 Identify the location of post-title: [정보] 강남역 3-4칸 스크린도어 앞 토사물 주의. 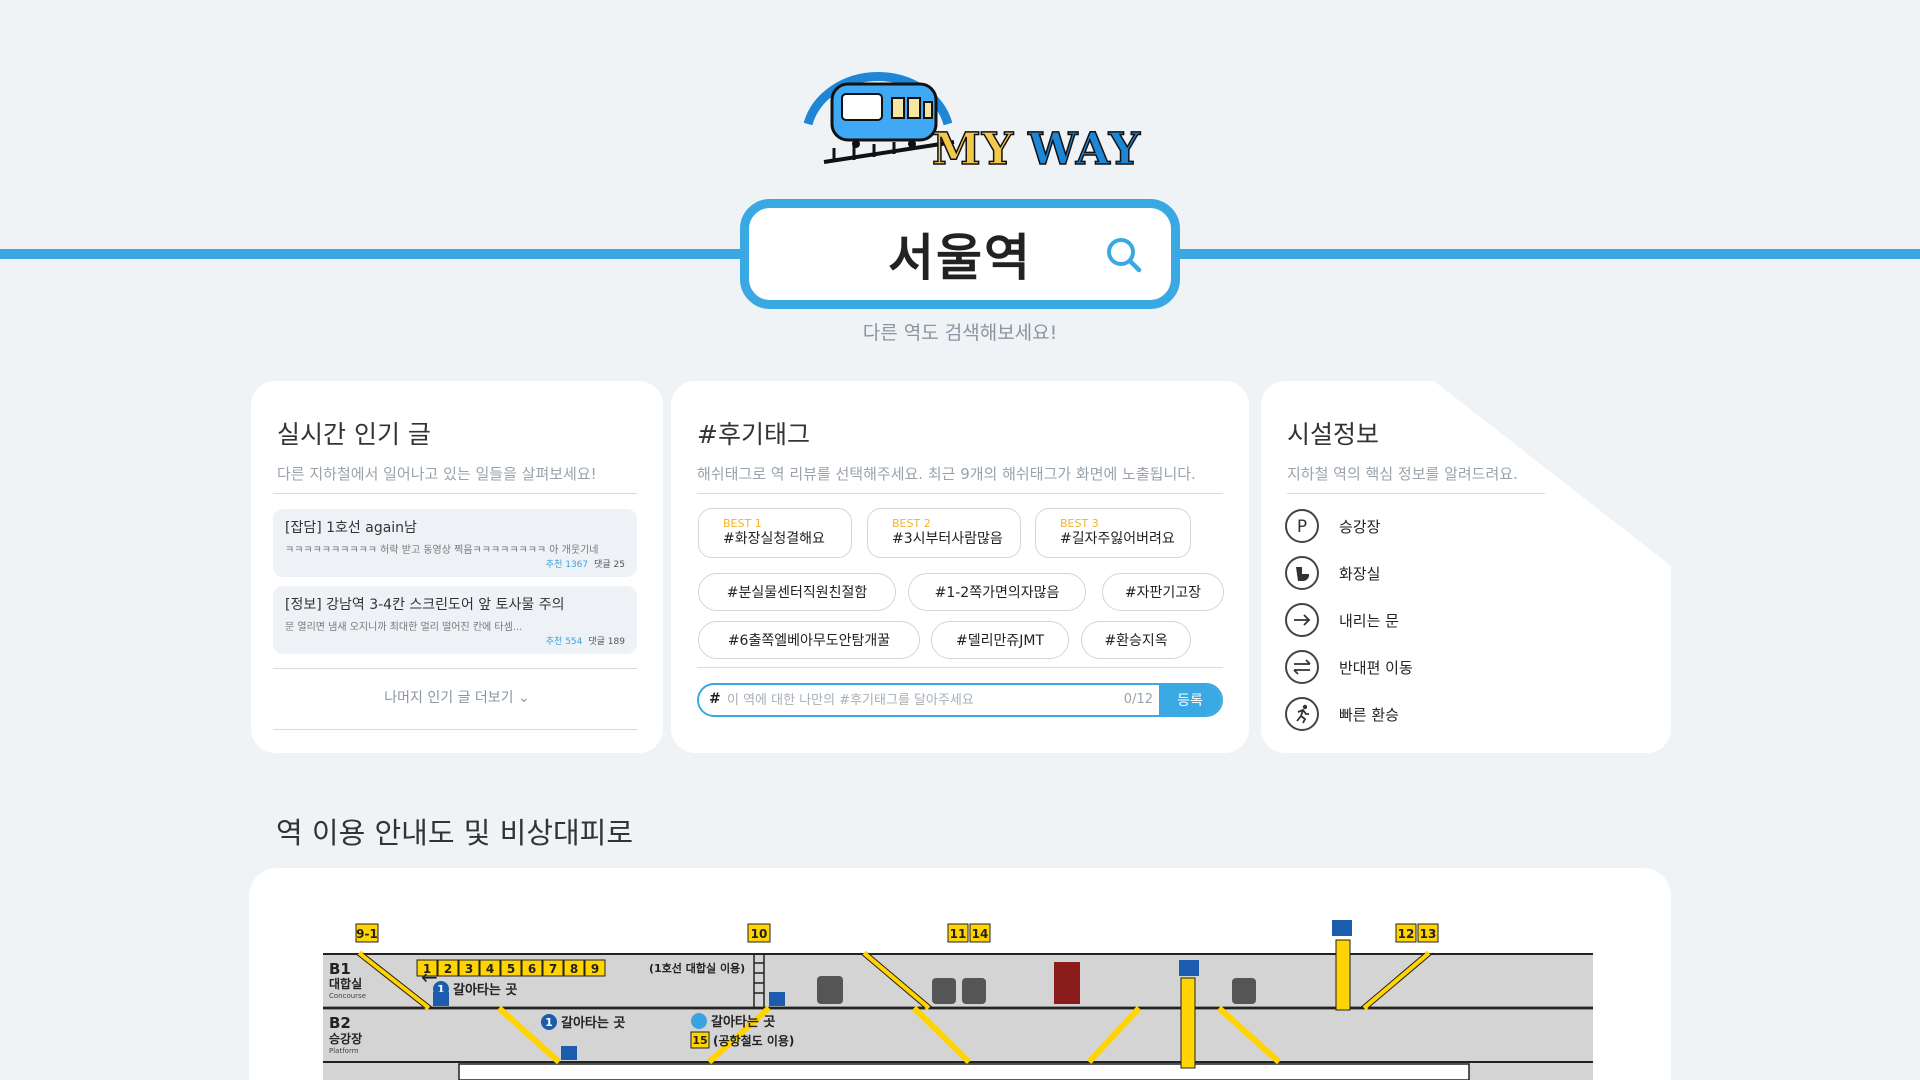
(425, 605).